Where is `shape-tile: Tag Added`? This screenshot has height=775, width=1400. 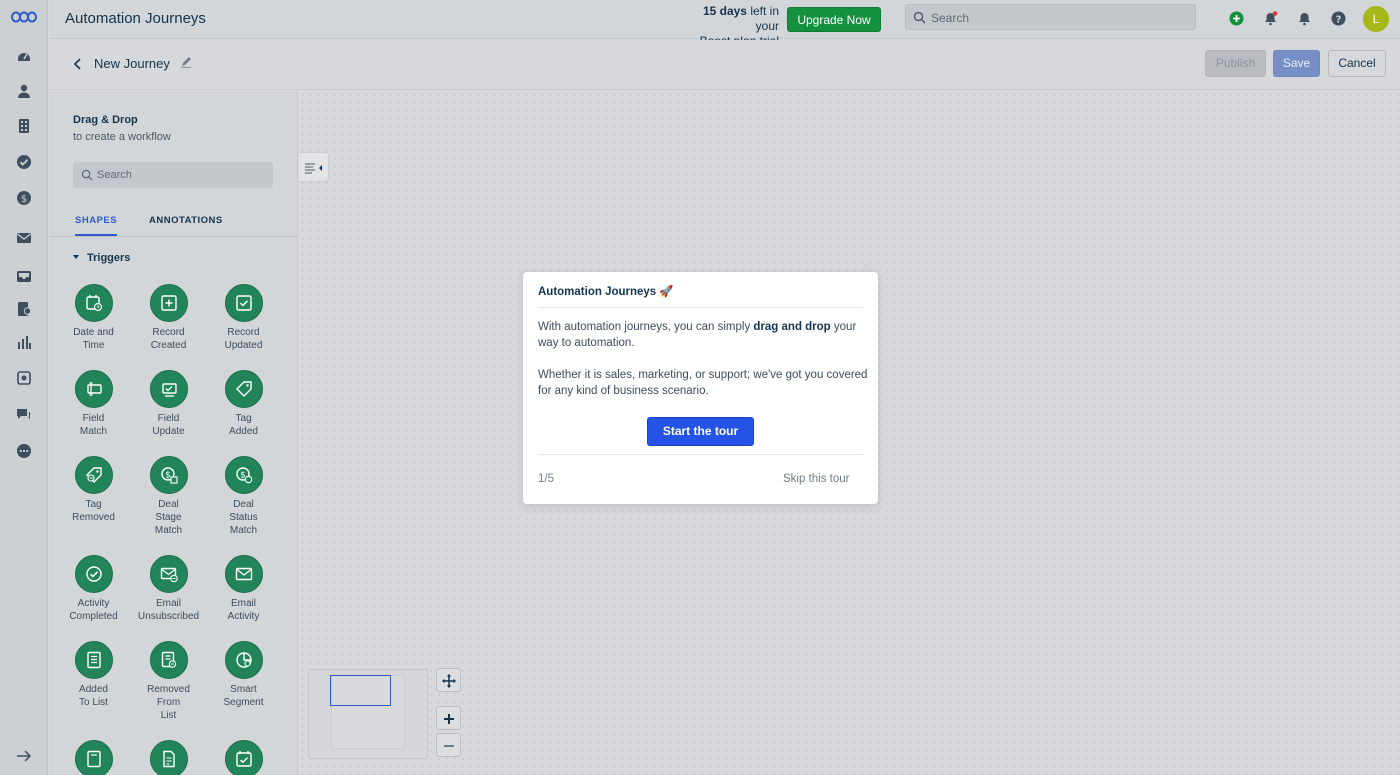 shape-tile: Tag Added is located at coordinates (243, 404).